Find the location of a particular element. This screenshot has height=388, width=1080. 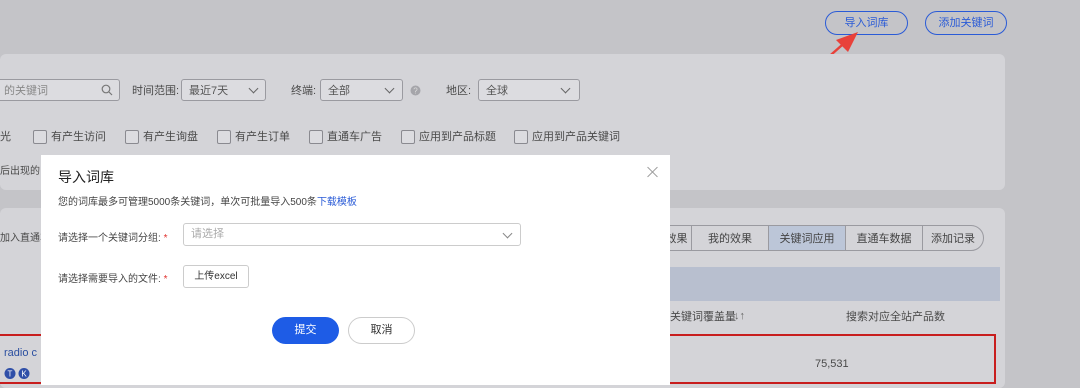

cancel-button: 取消 is located at coordinates (381, 330).